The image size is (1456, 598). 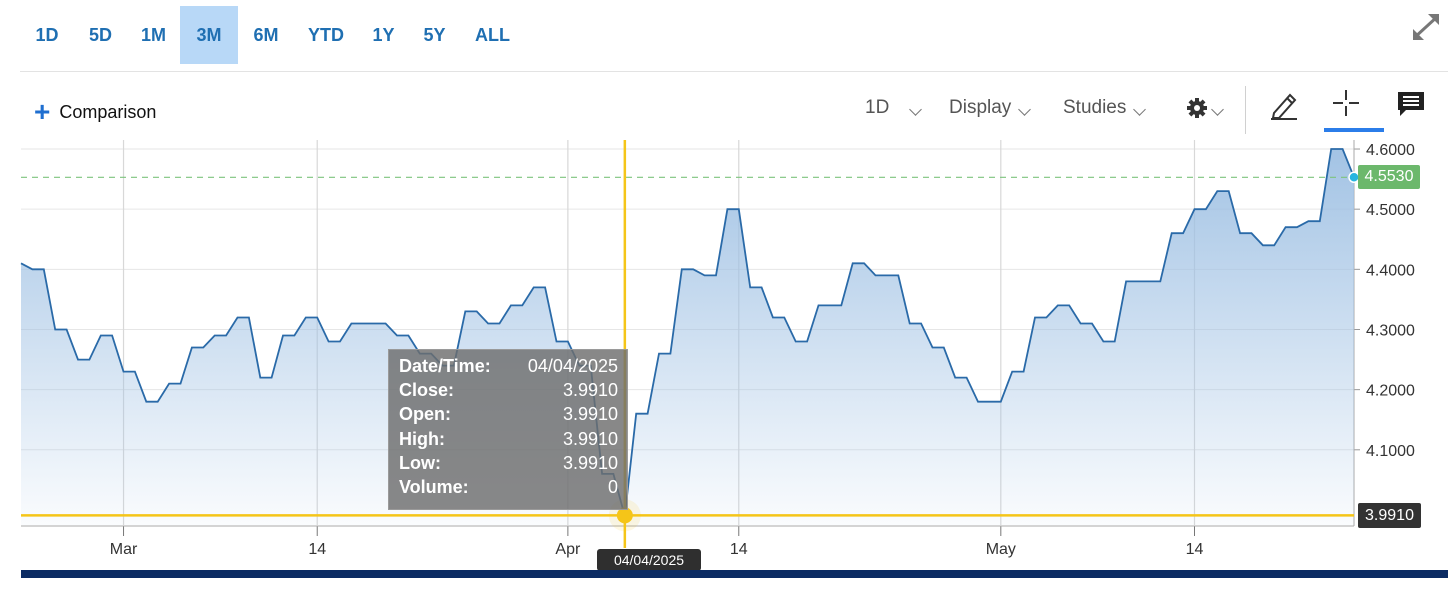 I want to click on tooltip-row: Open: 3.9910, so click(x=508, y=414).